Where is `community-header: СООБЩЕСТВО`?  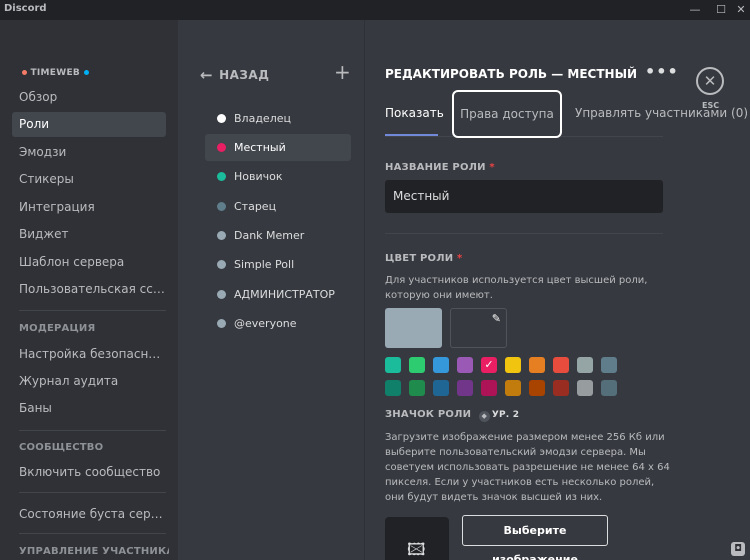 community-header: СООБЩЕСТВО is located at coordinates (61, 447).